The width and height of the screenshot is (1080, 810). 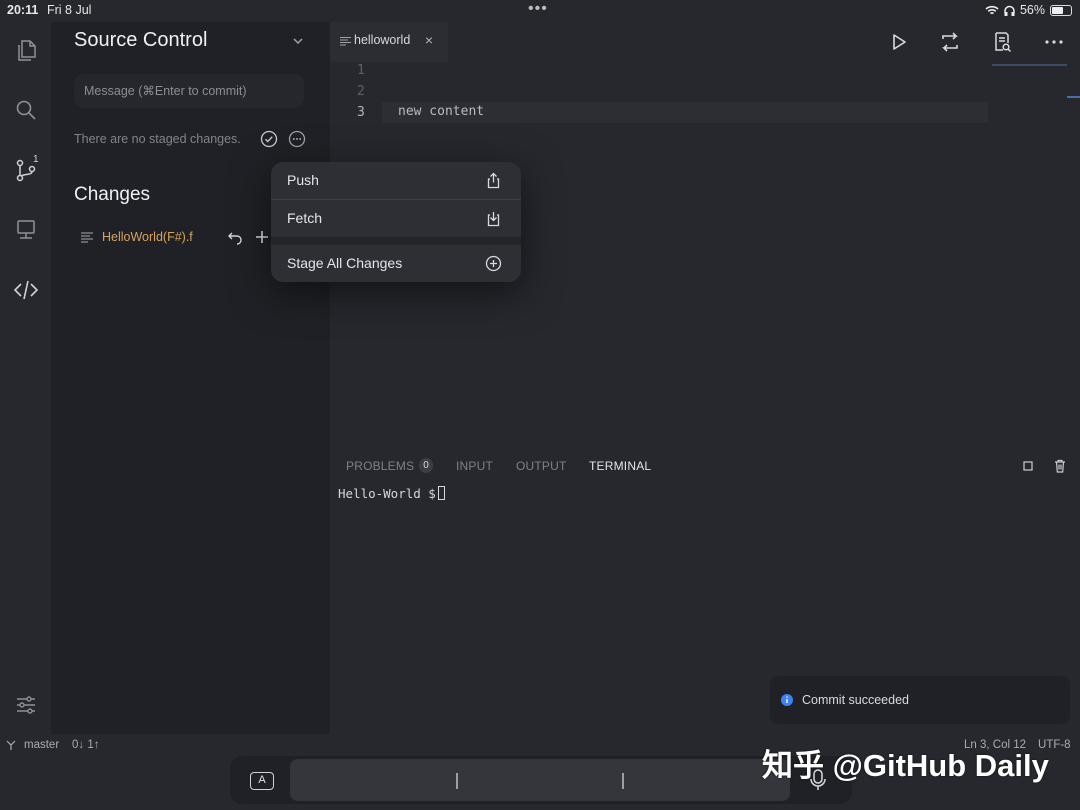 What do you see at coordinates (541, 466) in the screenshot?
I see `tab-output: OUTPUT` at bounding box center [541, 466].